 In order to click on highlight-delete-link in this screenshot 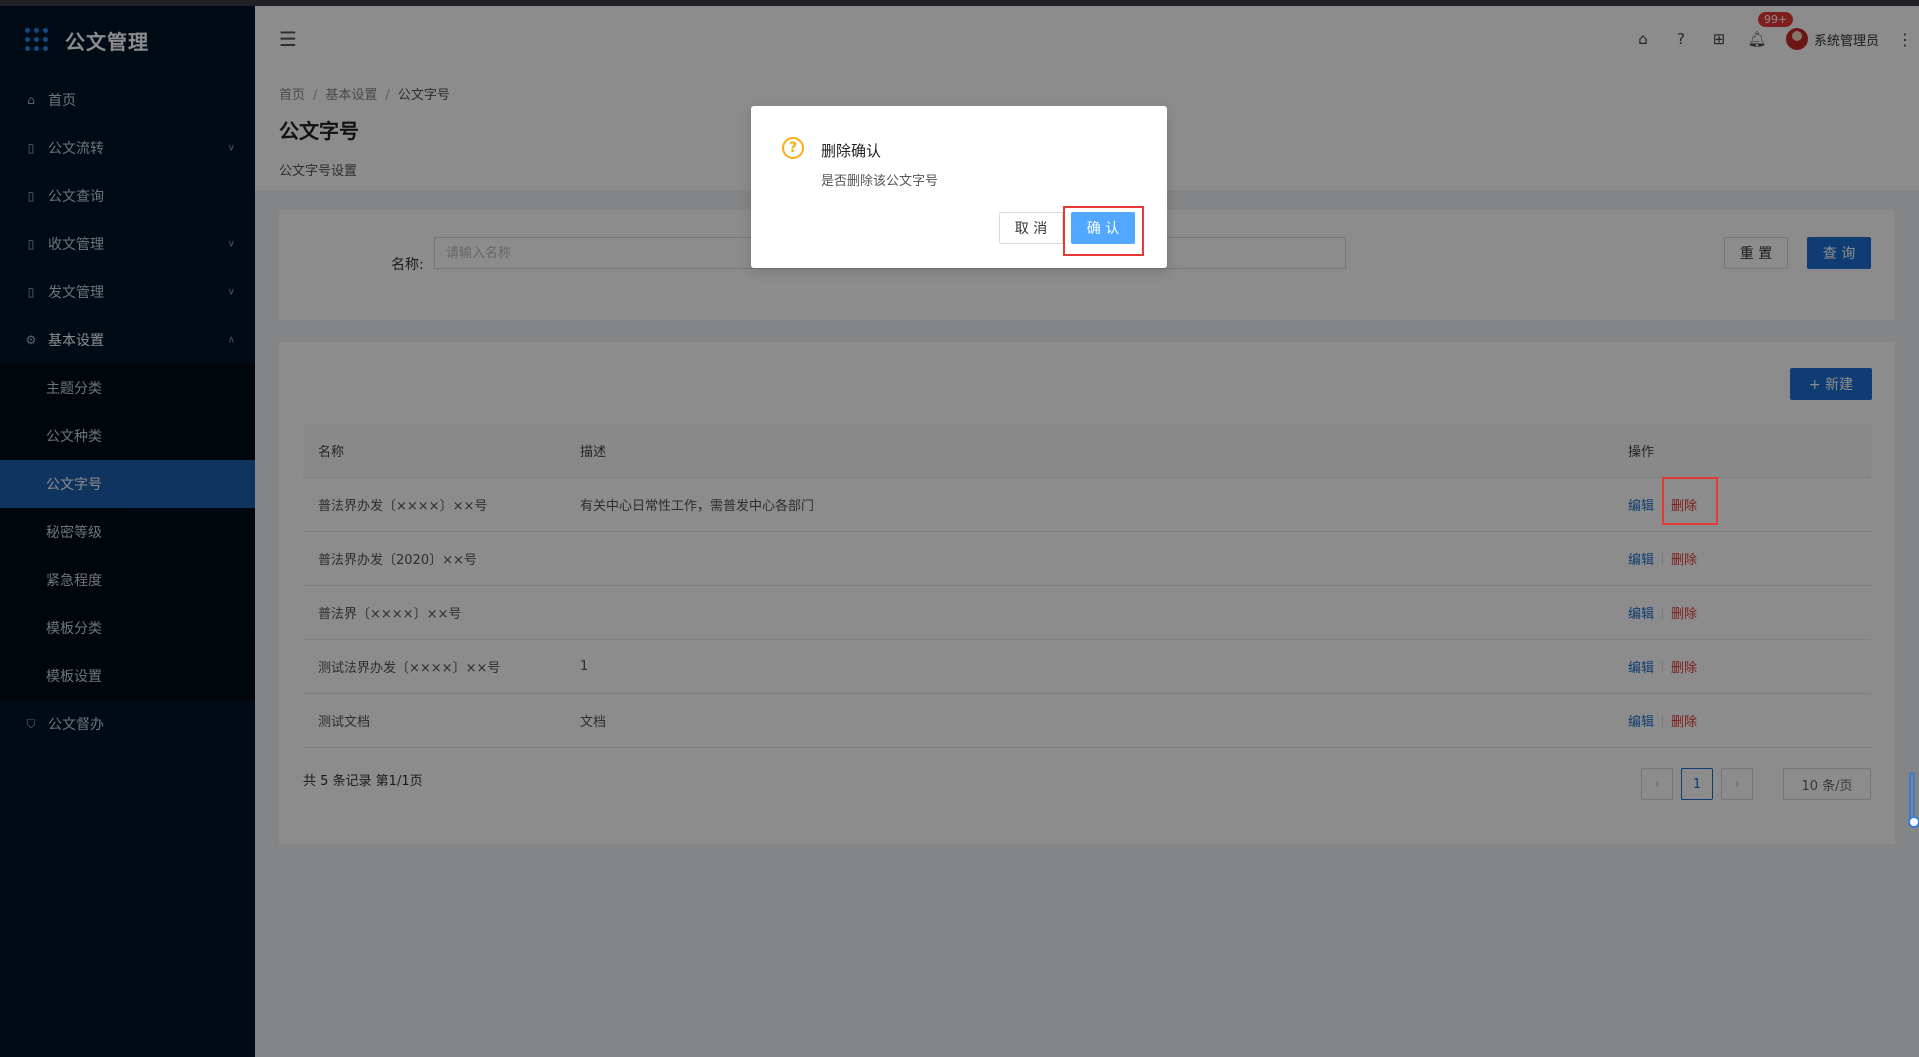, I will do `click(1690, 501)`.